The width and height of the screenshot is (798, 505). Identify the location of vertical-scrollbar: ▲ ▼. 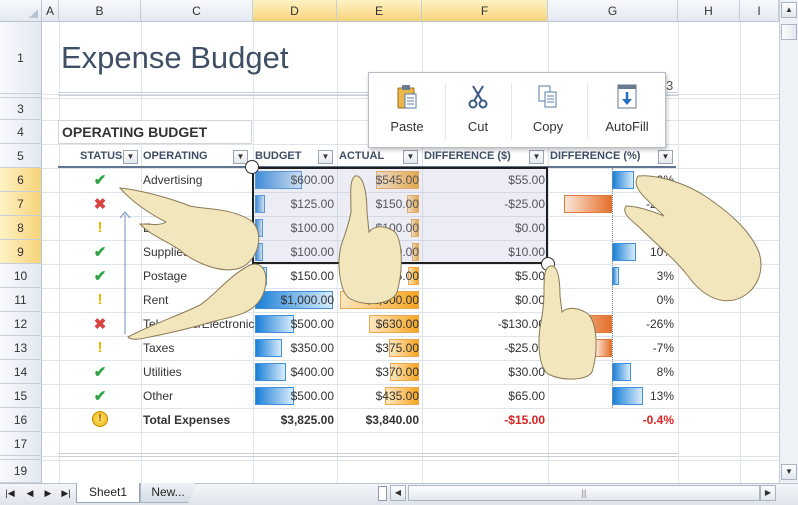
(788, 241).